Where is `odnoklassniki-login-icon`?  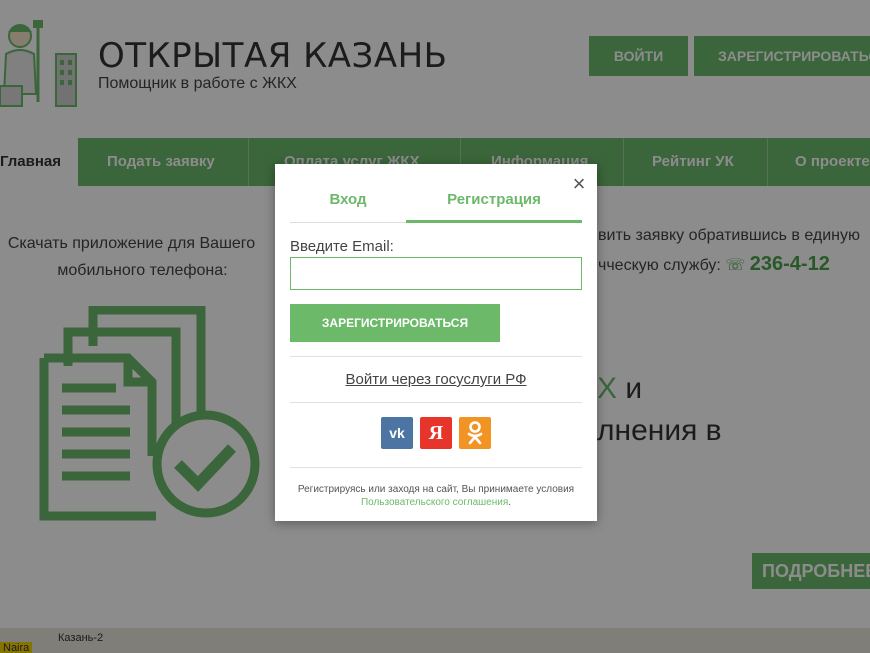 odnoklassniki-login-icon is located at coordinates (475, 433).